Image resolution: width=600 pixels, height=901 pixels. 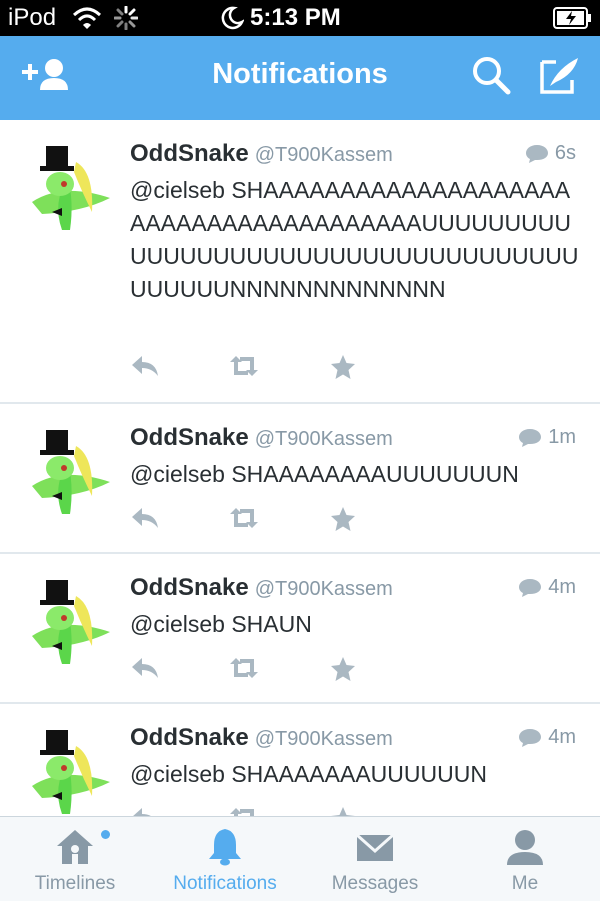 I want to click on battery-charging-icon, so click(x=572, y=18).